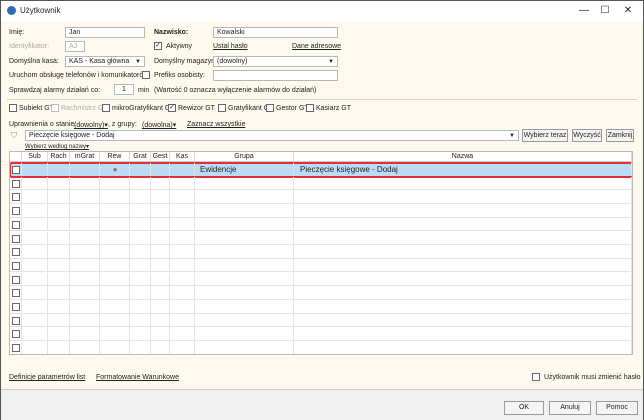 The image size is (644, 420). Describe the element at coordinates (16, 157) in the screenshot. I see `column-header-check` at that location.